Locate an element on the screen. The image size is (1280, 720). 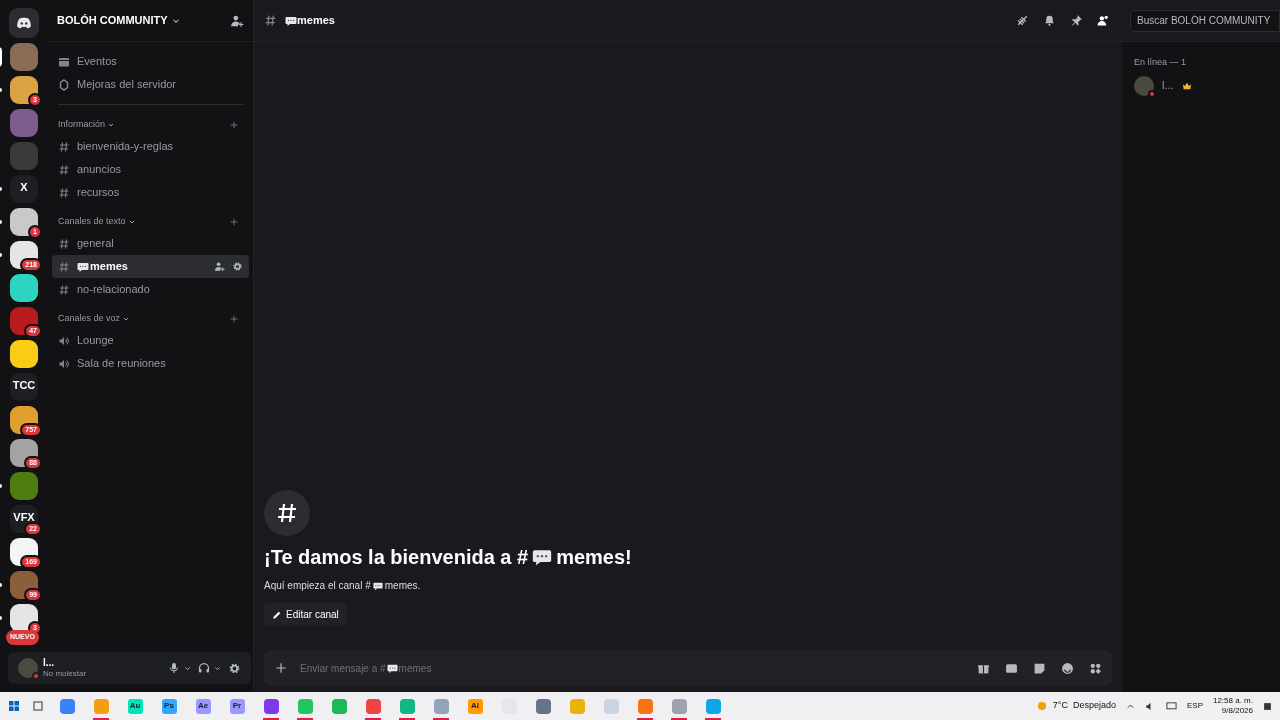
menu-item: Eventos is located at coordinates (150, 61).